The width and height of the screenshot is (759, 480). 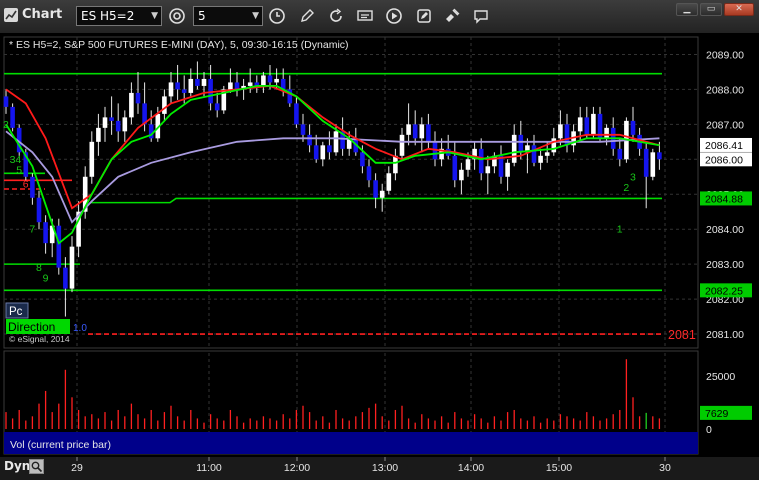 I want to click on direction-badge-label: Direction, so click(x=31, y=327).